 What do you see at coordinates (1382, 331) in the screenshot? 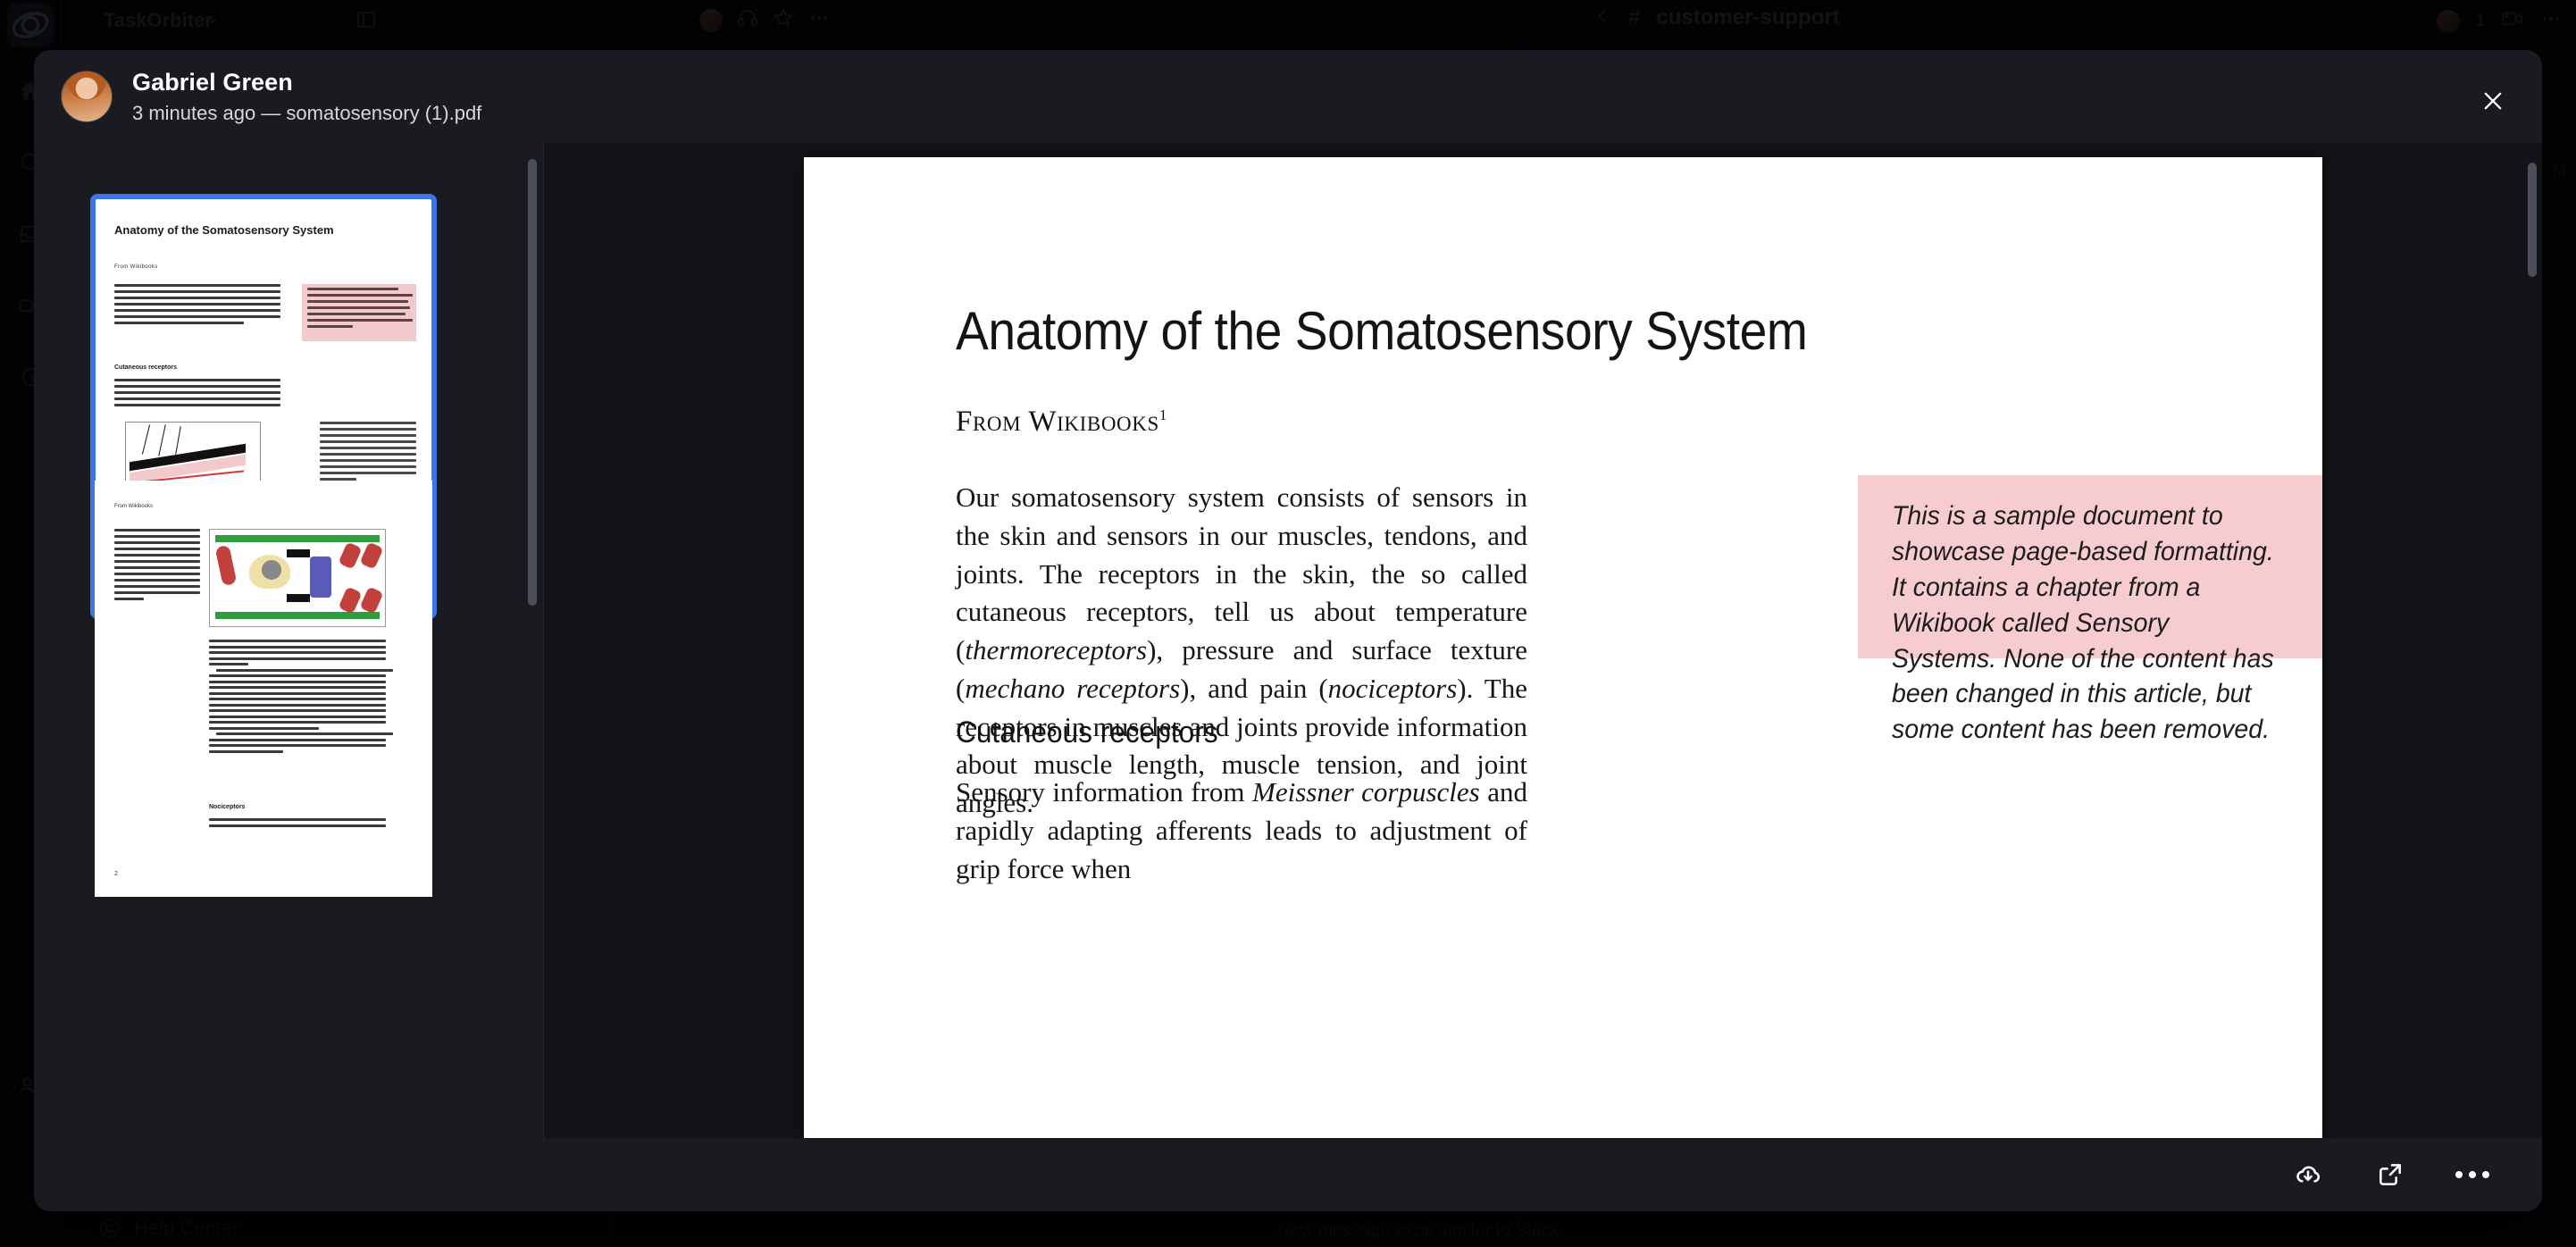
I see `document-title: Anatomy of the Somatosensory System` at bounding box center [1382, 331].